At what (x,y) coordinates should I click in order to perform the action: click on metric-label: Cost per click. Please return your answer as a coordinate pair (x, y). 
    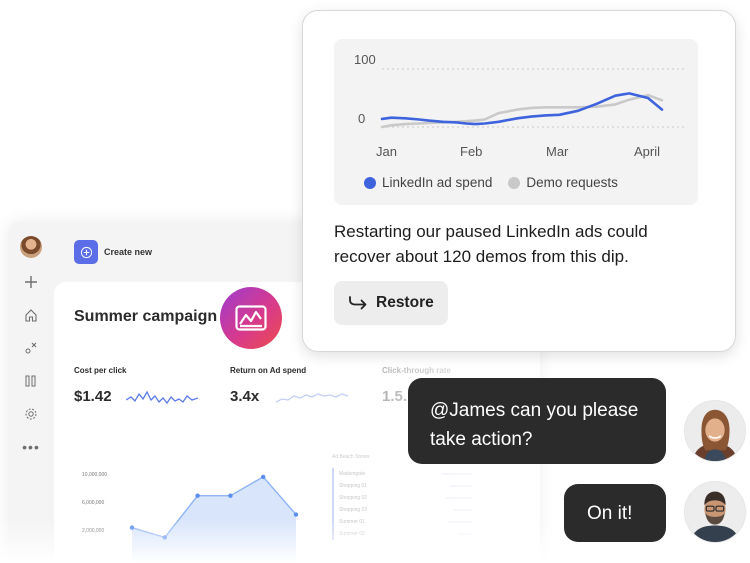
    Looking at the image, I should click on (100, 370).